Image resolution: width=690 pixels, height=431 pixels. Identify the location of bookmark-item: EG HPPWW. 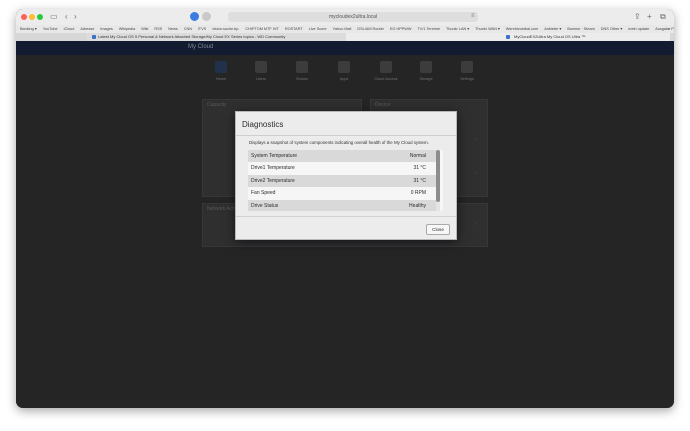
(401, 29).